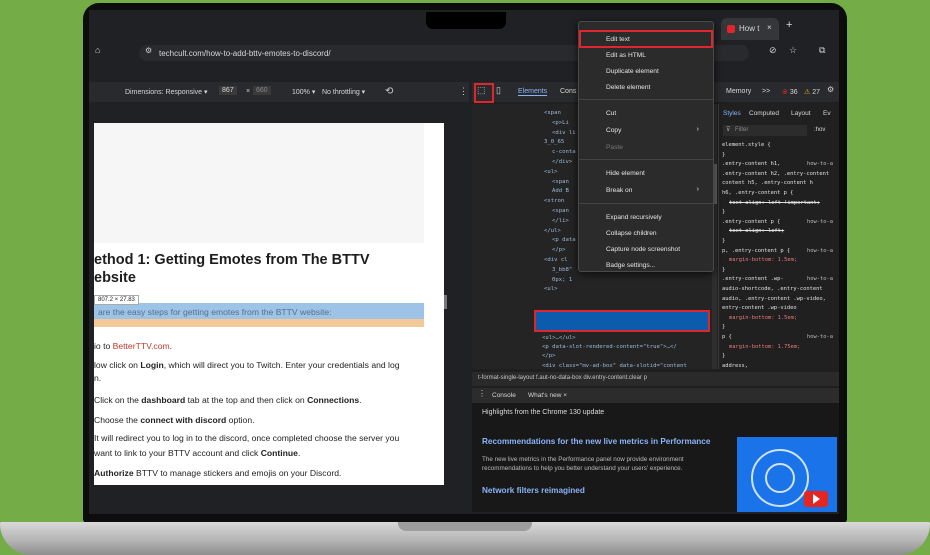 The height and width of the screenshot is (555, 930). What do you see at coordinates (827, 113) in the screenshot?
I see `event-tab: Ev` at bounding box center [827, 113].